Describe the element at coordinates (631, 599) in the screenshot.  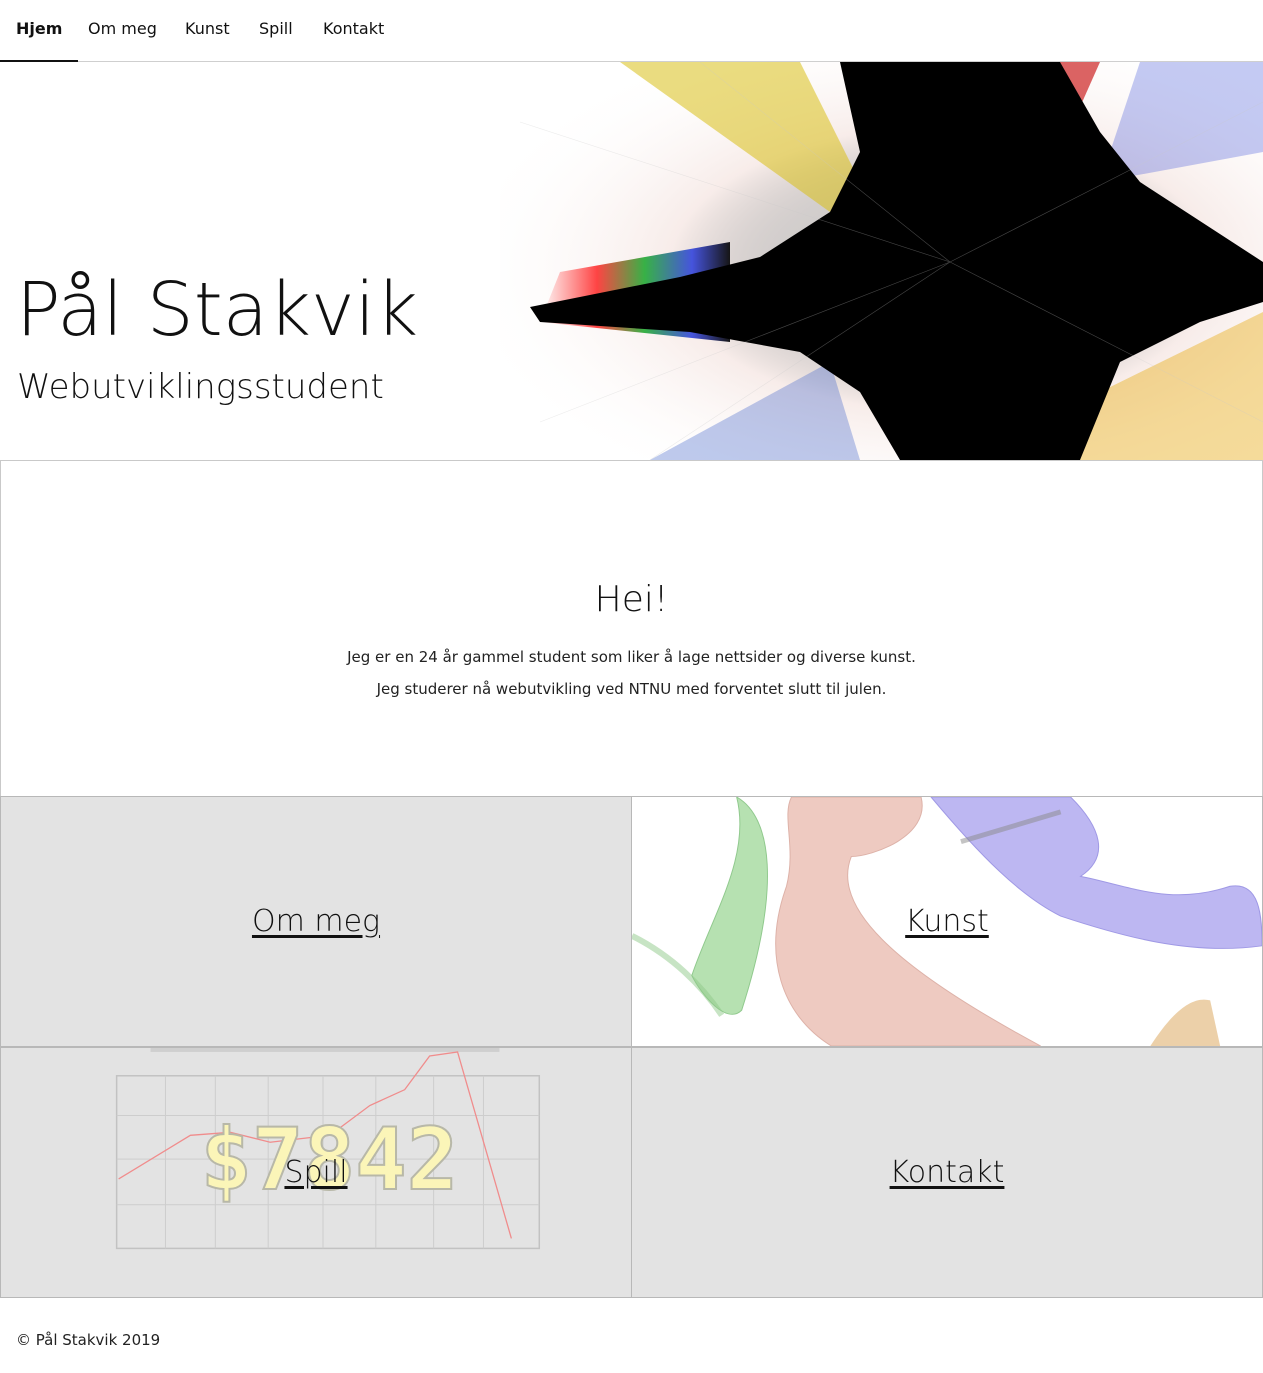
I see `intro-heading: Hei!` at that location.